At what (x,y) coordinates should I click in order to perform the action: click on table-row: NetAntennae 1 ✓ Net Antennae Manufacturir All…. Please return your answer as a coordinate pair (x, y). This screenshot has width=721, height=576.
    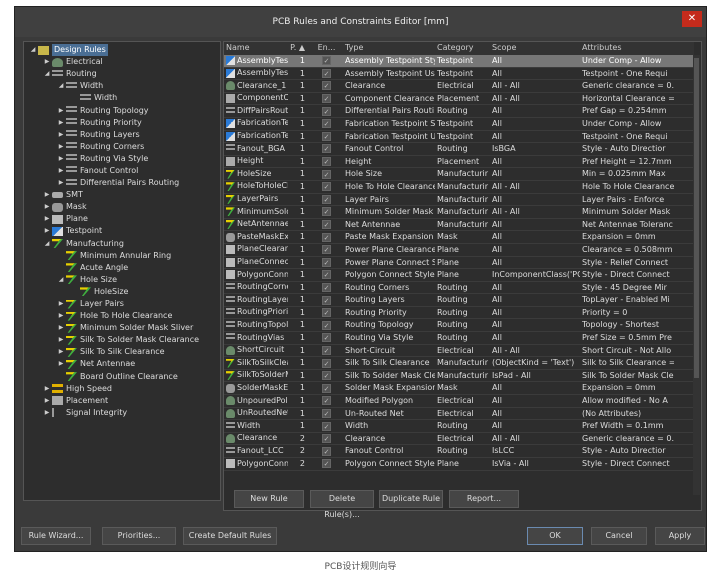
    Looking at the image, I should click on (459, 225).